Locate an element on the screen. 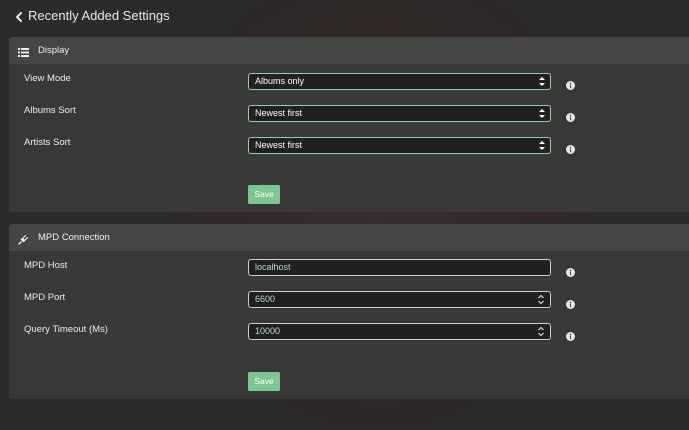 The width and height of the screenshot is (689, 430). mpd-host-label: MPD Host is located at coordinates (46, 265).